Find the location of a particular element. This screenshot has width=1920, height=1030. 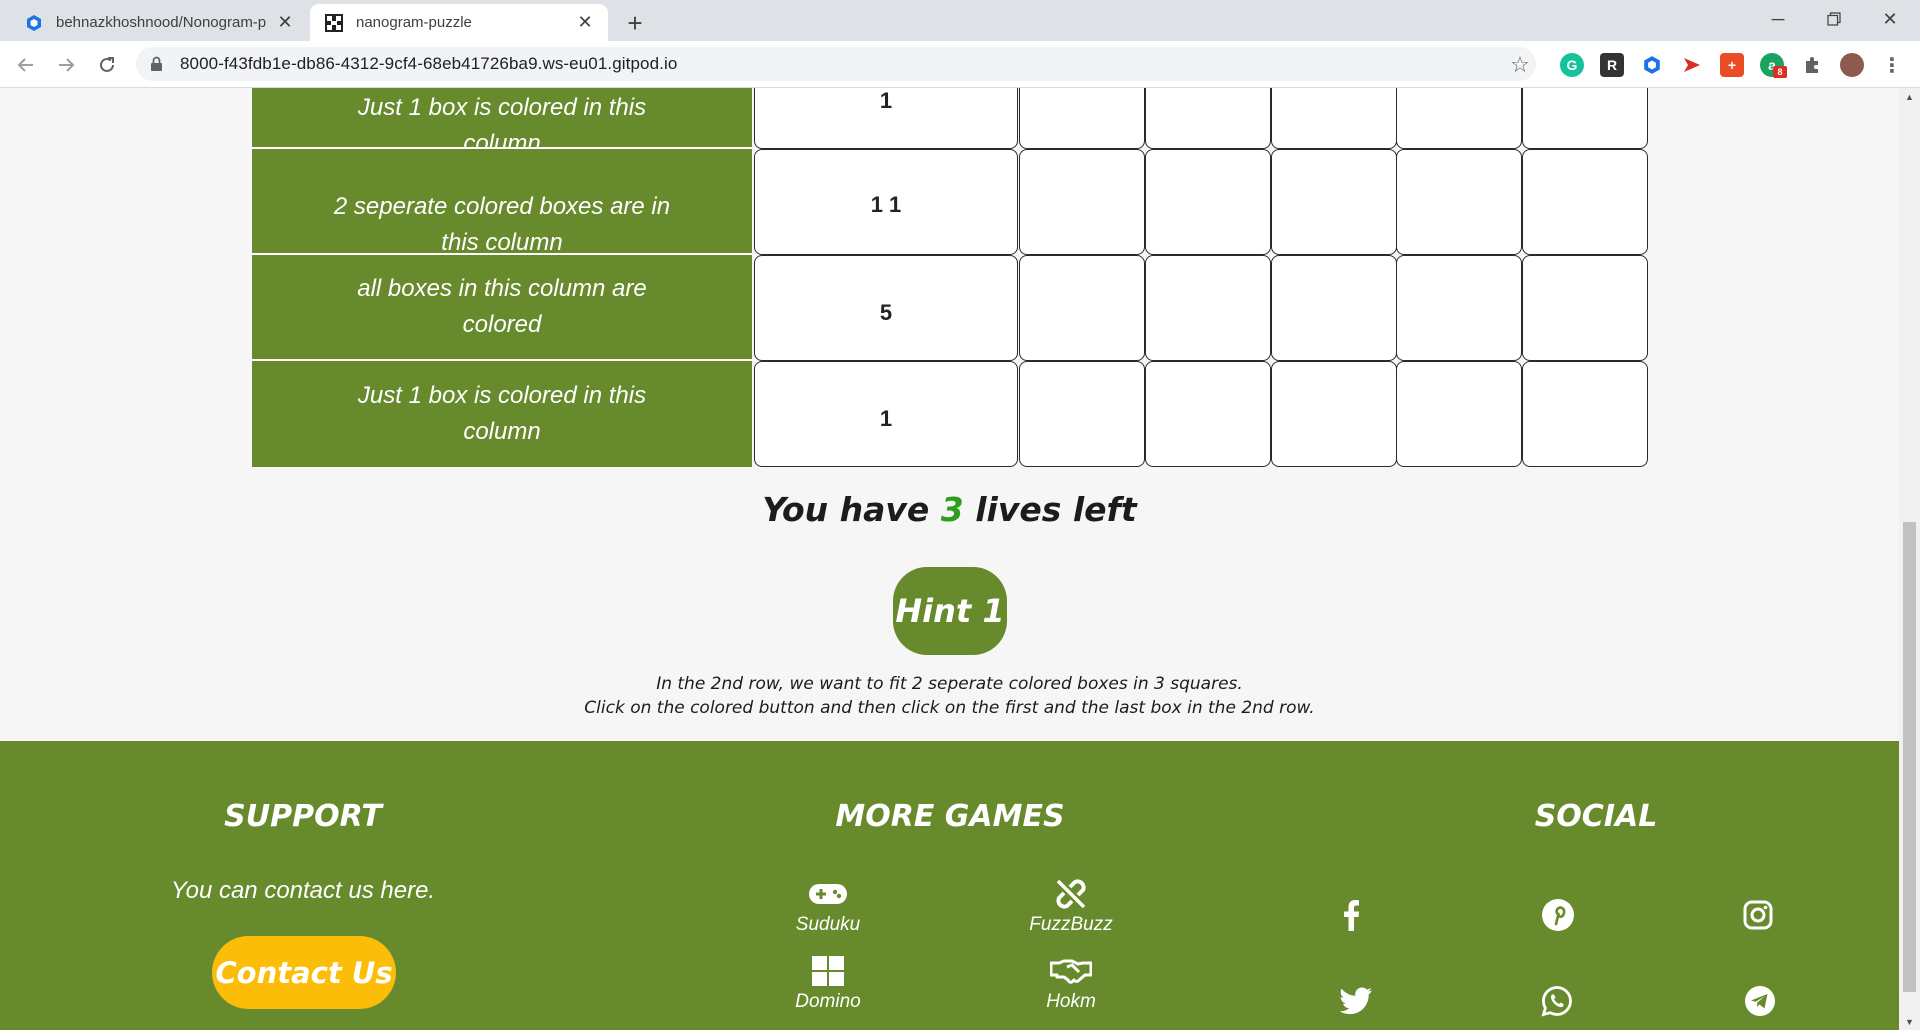

grid-squares-icon is located at coordinates (828, 971).